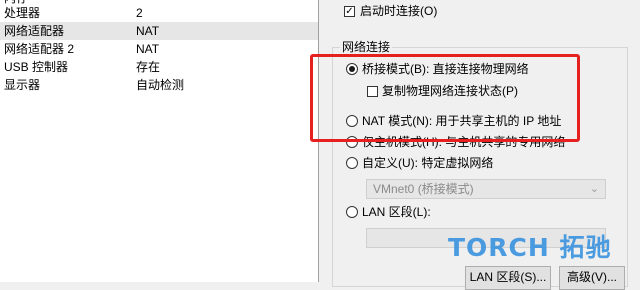 The height and width of the screenshot is (290, 640). Describe the element at coordinates (352, 163) in the screenshot. I see `custom-network-radio` at that location.